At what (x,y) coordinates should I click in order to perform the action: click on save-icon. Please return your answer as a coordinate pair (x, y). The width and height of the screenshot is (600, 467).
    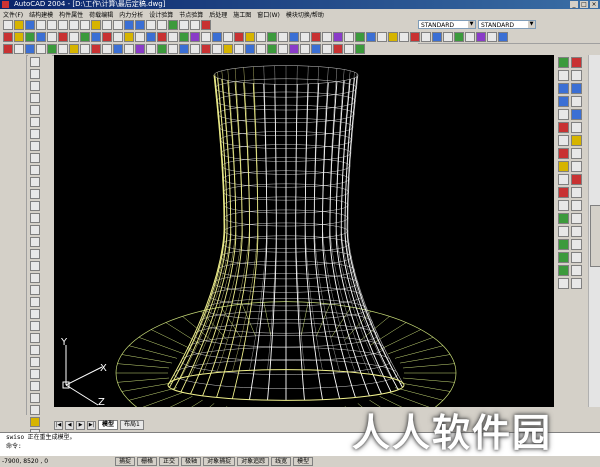
    Looking at the image, I should click on (30, 25).